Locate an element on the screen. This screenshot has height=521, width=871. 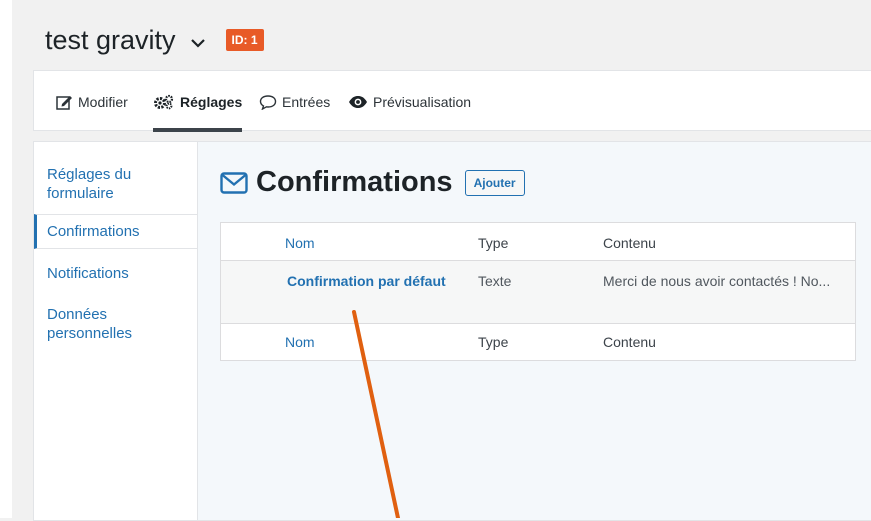
confirmation-type: Texte is located at coordinates (495, 281).